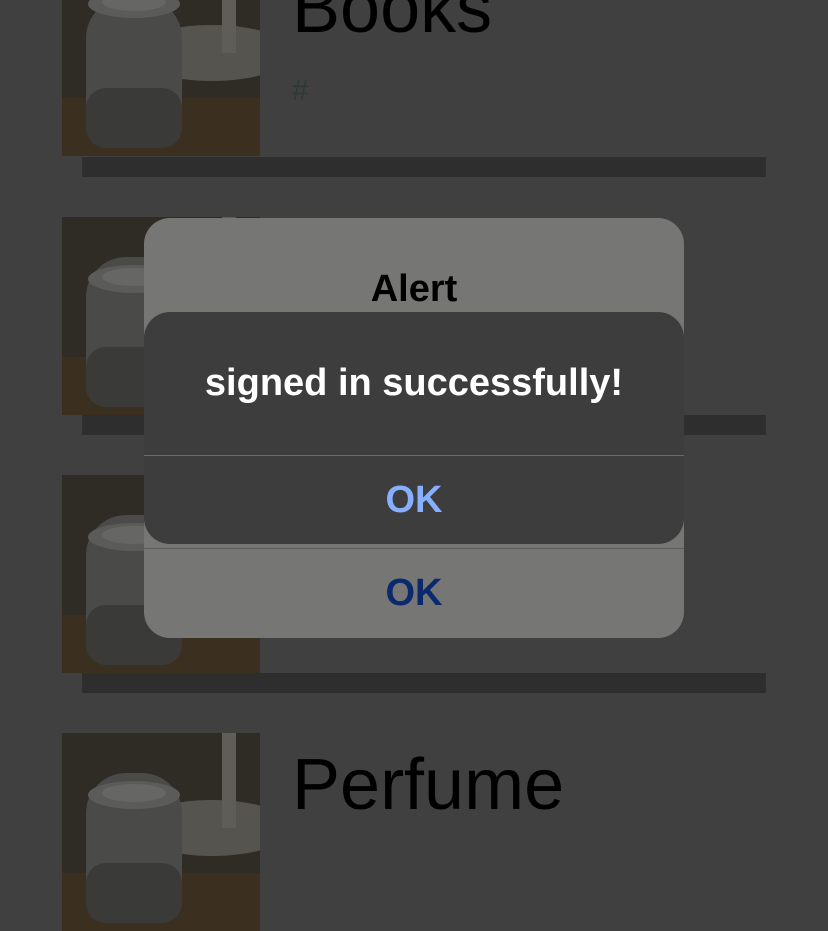  What do you see at coordinates (428, 785) in the screenshot?
I see `item-title: Perfume` at bounding box center [428, 785].